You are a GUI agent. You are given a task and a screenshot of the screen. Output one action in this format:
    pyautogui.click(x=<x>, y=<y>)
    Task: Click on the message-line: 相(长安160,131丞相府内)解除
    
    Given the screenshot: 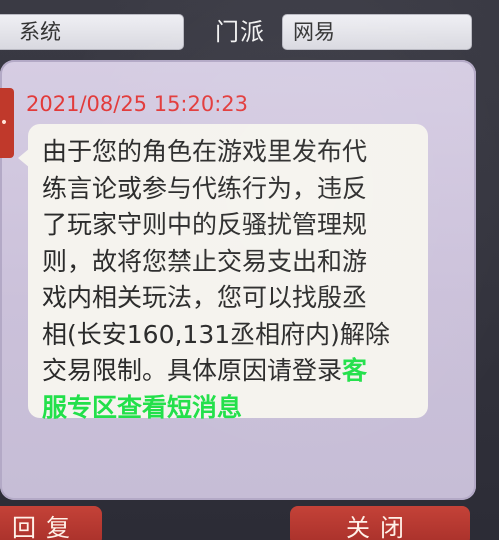 What is the action you would take?
    pyautogui.click(x=216, y=334)
    